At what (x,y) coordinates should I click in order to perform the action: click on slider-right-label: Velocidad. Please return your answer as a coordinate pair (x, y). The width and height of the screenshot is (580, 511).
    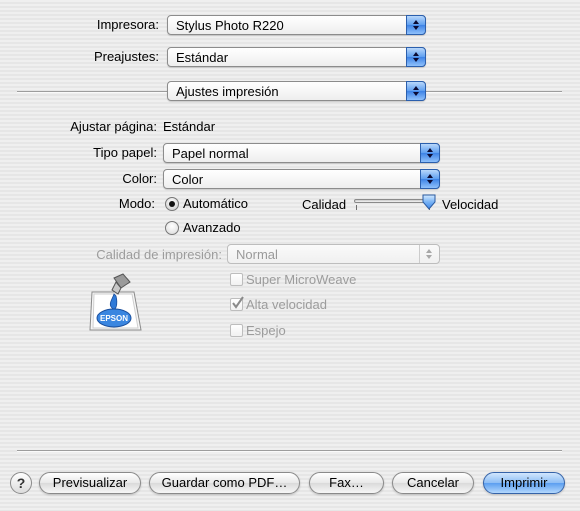
    Looking at the image, I should click on (470, 204).